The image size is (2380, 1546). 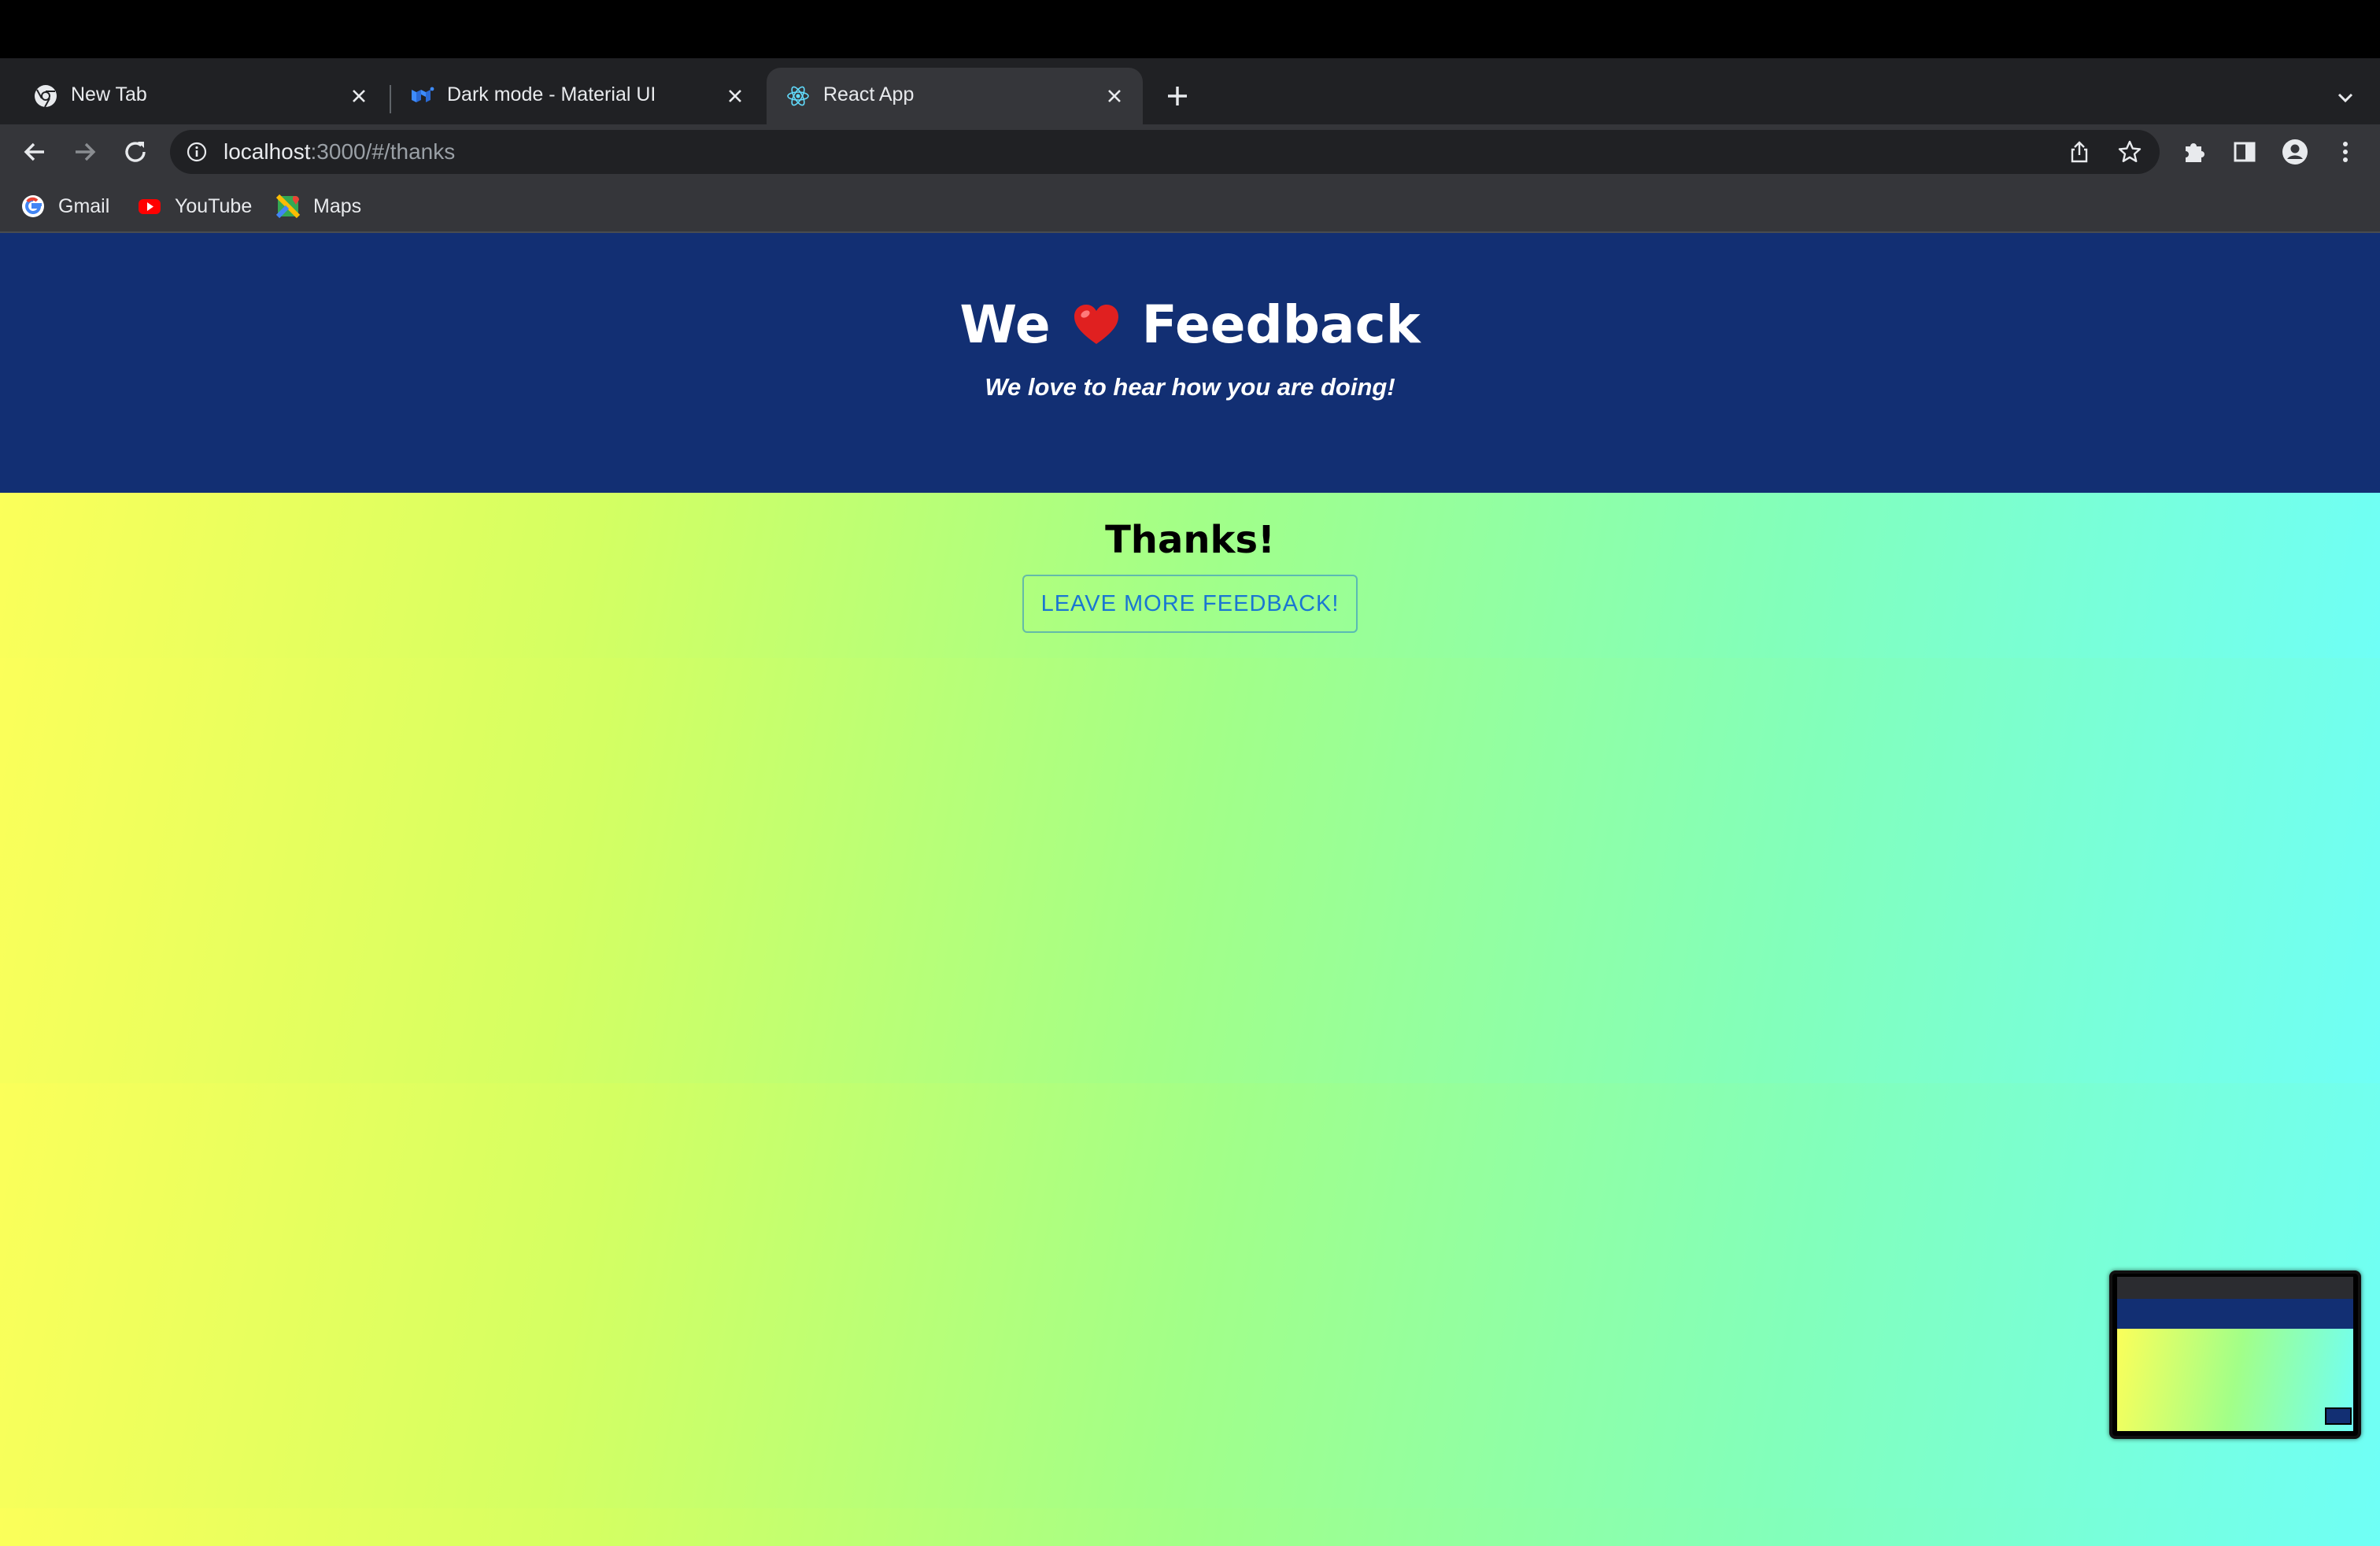 What do you see at coordinates (1165, 152) in the screenshot?
I see `address-bar: localhost:3000/#/thanks` at bounding box center [1165, 152].